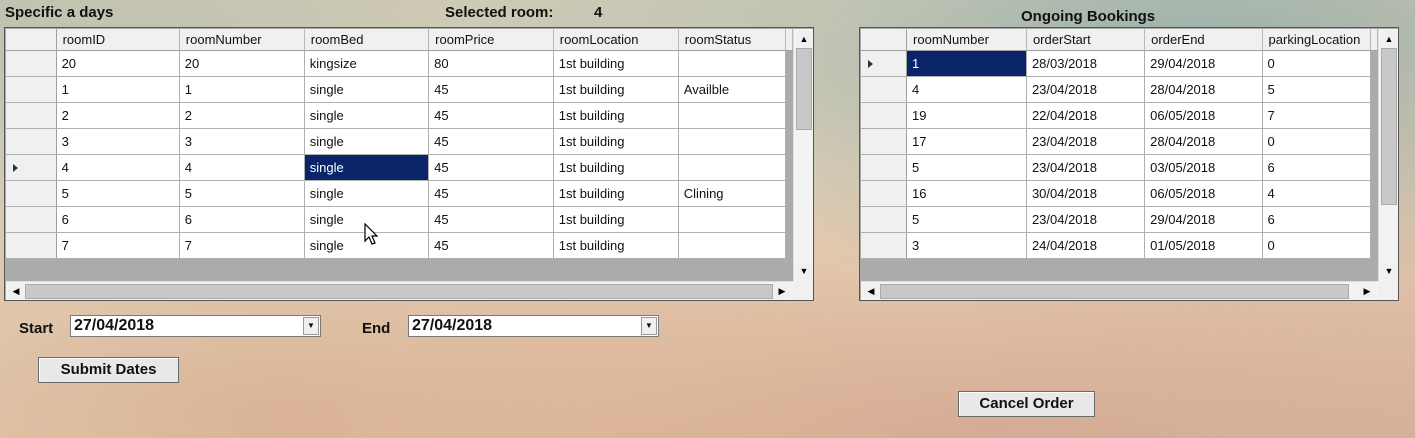 The image size is (1415, 438). Describe the element at coordinates (1026, 404) in the screenshot. I see `cancel-order-button: Cancel Order` at that location.